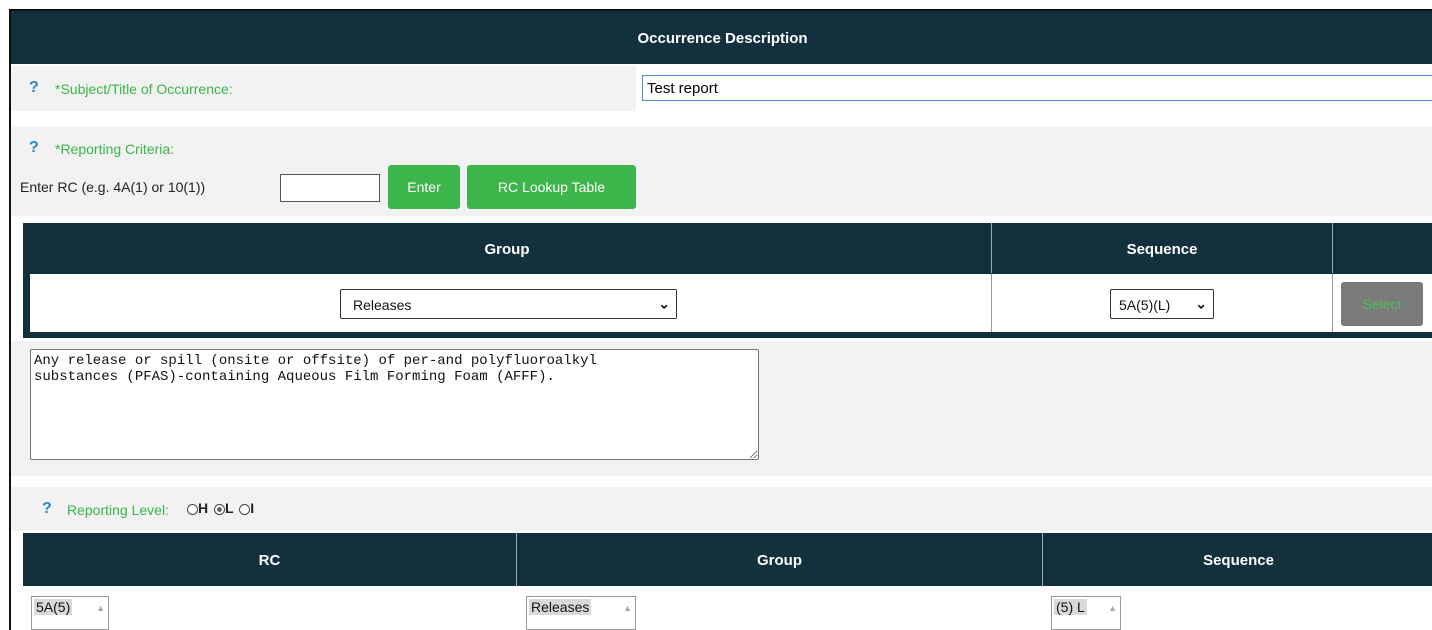  What do you see at coordinates (53, 607) in the screenshot?
I see `rc-listbox-value: 5A(5)` at bounding box center [53, 607].